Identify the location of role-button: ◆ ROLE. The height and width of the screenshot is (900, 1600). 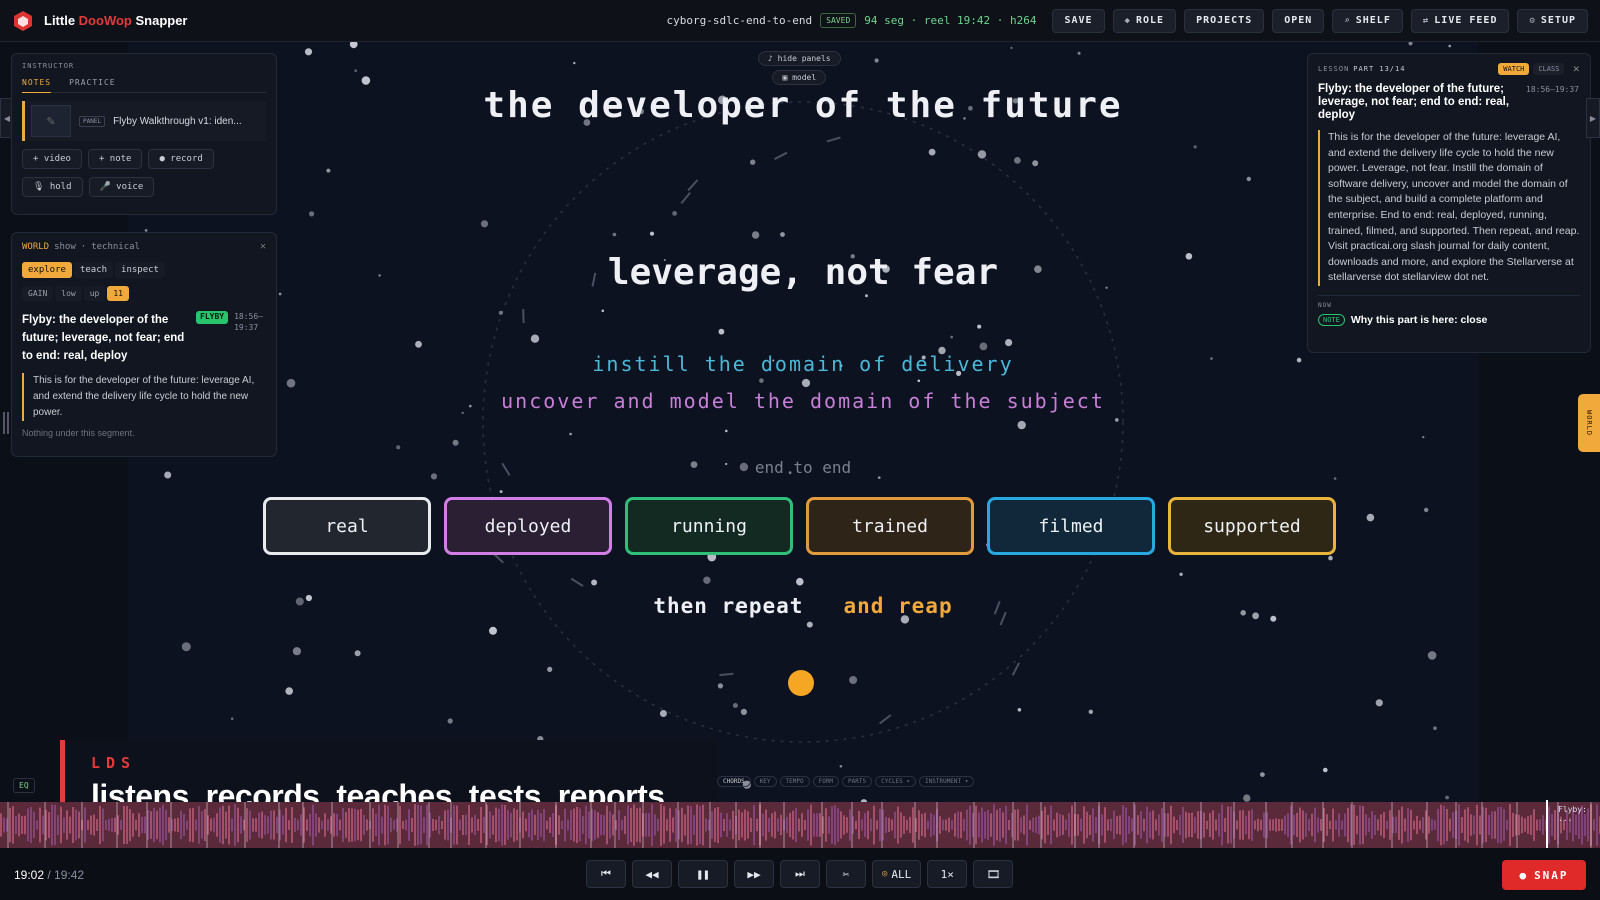
(1144, 20).